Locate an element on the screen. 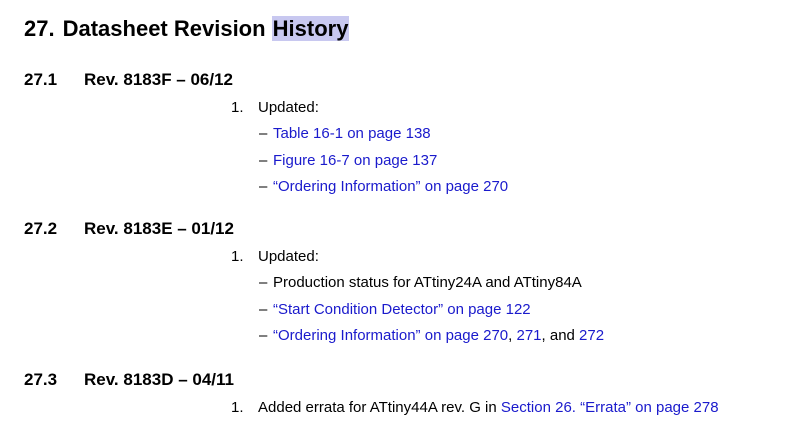 Image resolution: width=800 pixels, height=422 pixels. link-start-condition-detector: “Start Condition Detector” on page 122 is located at coordinates (402, 309).